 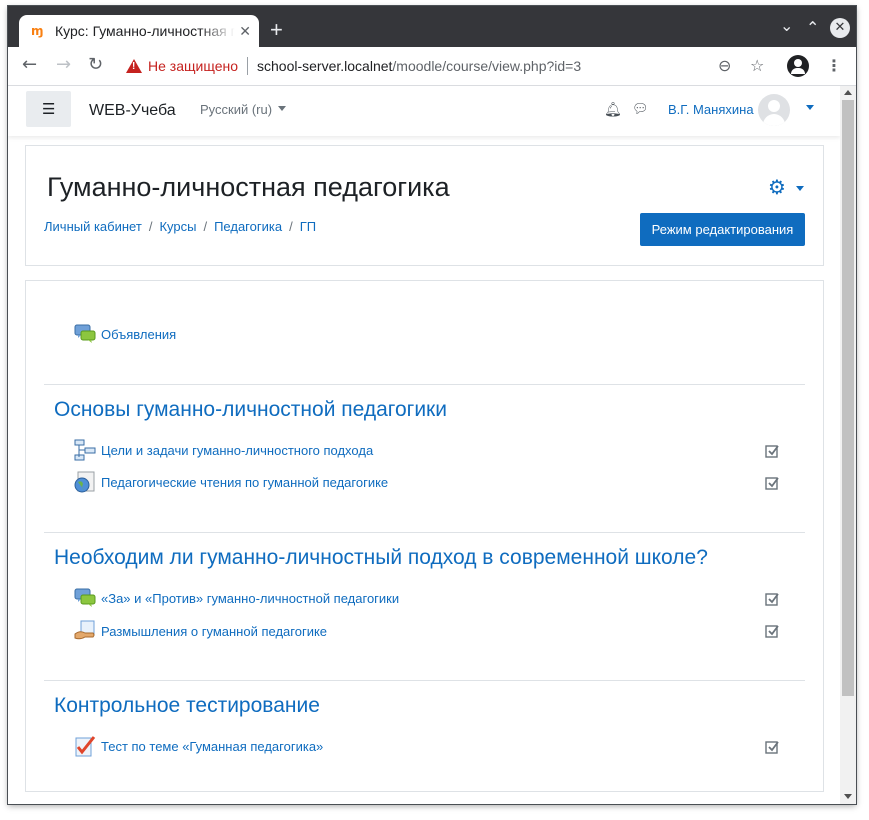 What do you see at coordinates (63, 65) in the screenshot?
I see `forward-arrow-icon: →` at bounding box center [63, 65].